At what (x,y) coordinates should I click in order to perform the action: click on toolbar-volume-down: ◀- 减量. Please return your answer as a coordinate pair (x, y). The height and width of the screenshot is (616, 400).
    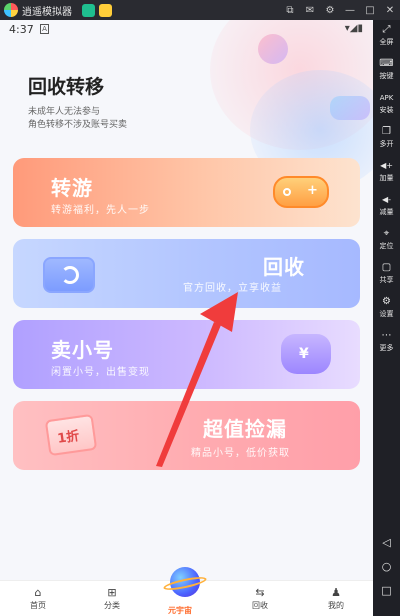
    Looking at the image, I should click on (386, 205).